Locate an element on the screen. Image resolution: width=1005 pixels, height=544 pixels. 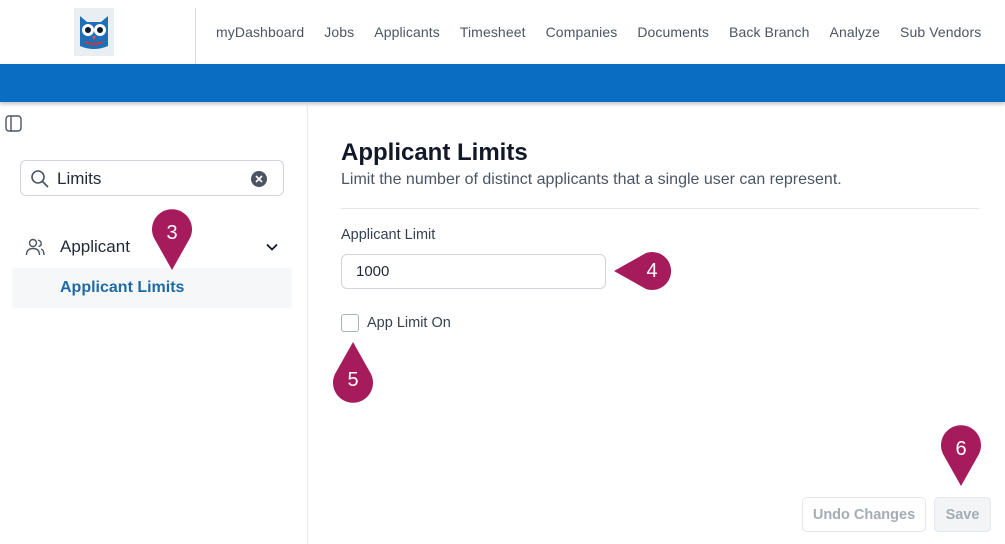
page-title: Applicant Limits is located at coordinates (434, 152).